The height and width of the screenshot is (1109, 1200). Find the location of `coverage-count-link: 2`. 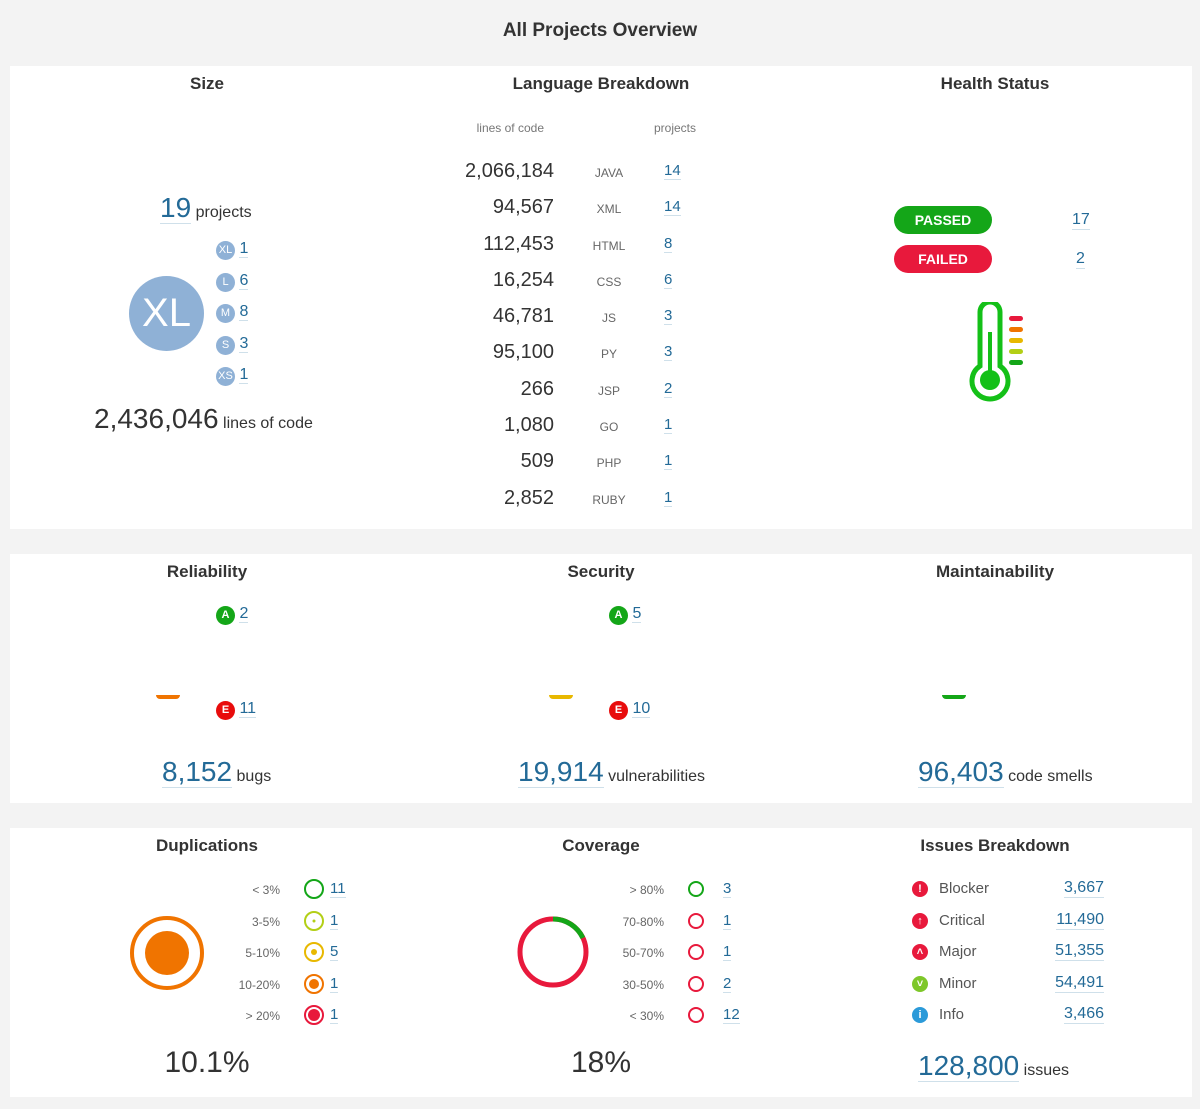

coverage-count-link: 2 is located at coordinates (727, 984).